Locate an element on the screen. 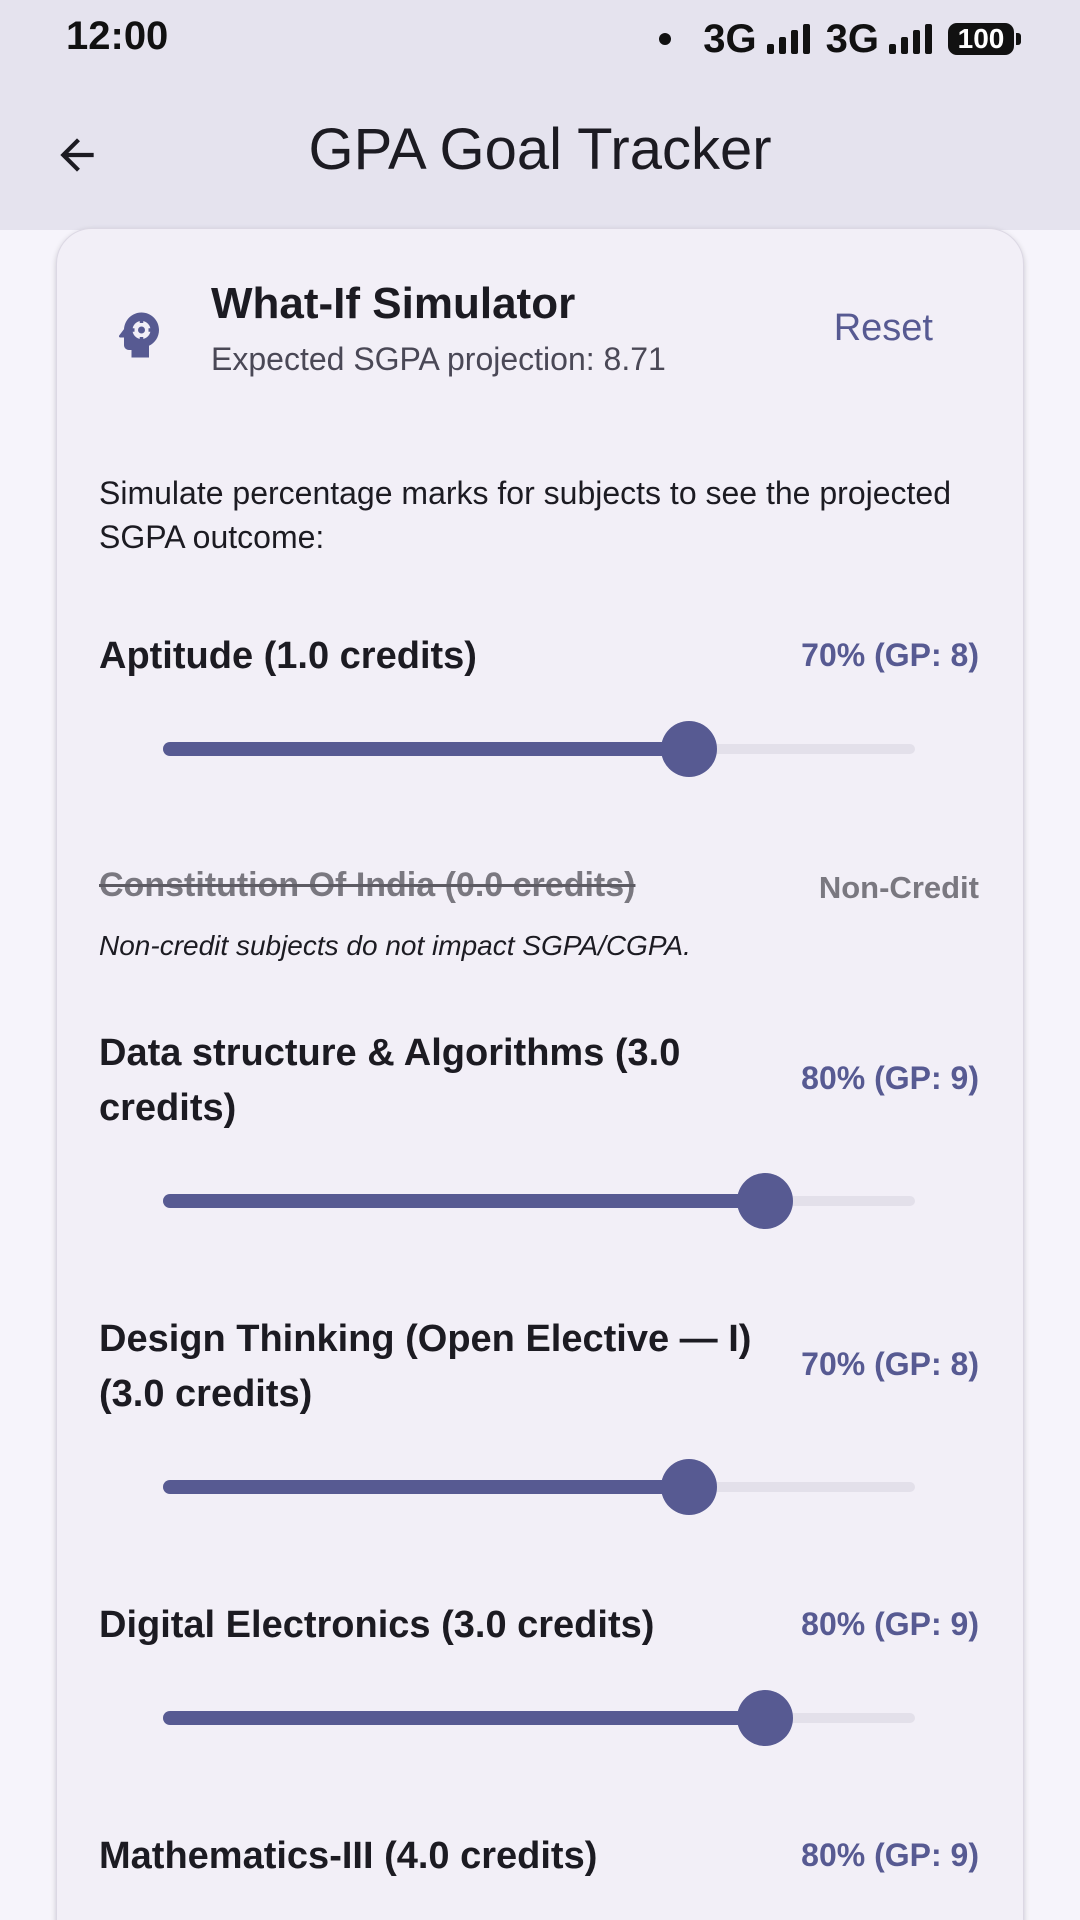 Image resolution: width=1080 pixels, height=1920 pixels. reset-button: Reset is located at coordinates (883, 328).